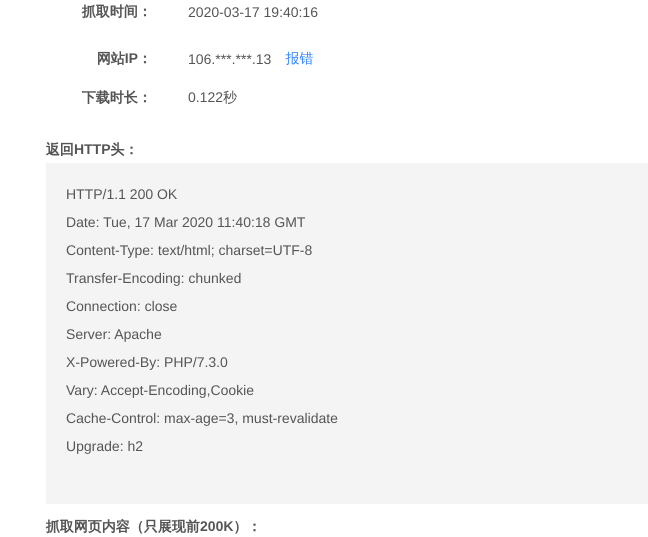 This screenshot has height=537, width=648. What do you see at coordinates (122, 194) in the screenshot?
I see `header-line: HTTP/1.1 200 OK` at bounding box center [122, 194].